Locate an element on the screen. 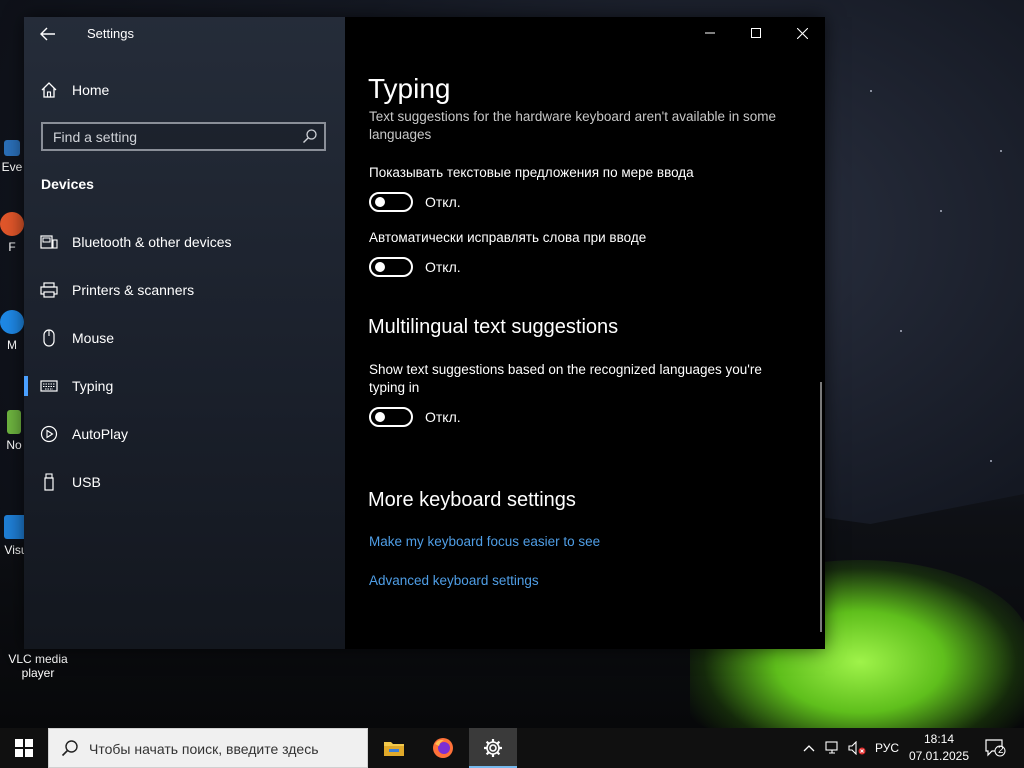 Image resolution: width=1024 pixels, height=768 pixels. sidebar-item-label: Bluetooth & other devices is located at coordinates (152, 242).